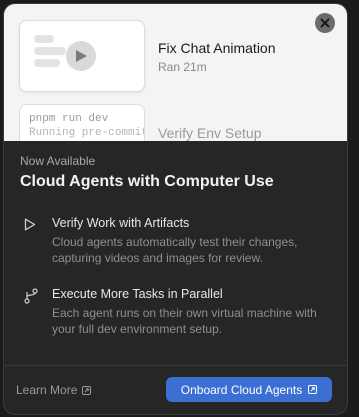  I want to click on terminal-preview: pnpm run dev Running pre-commit, so click(82, 122).